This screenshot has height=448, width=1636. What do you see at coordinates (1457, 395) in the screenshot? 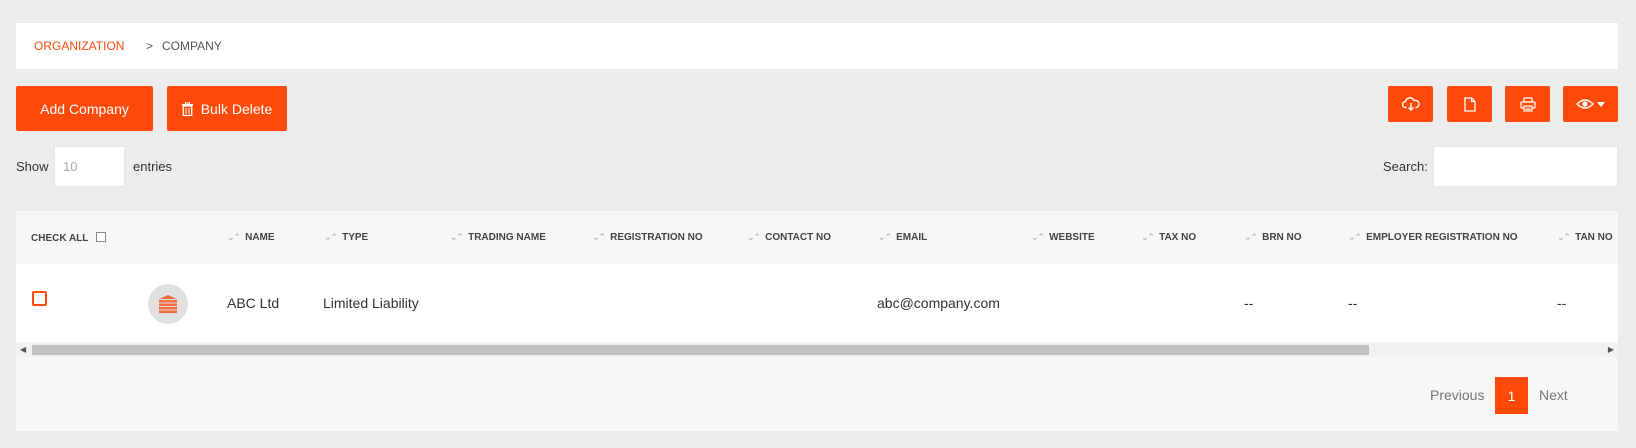
I see `pagination-previous: Previous` at bounding box center [1457, 395].